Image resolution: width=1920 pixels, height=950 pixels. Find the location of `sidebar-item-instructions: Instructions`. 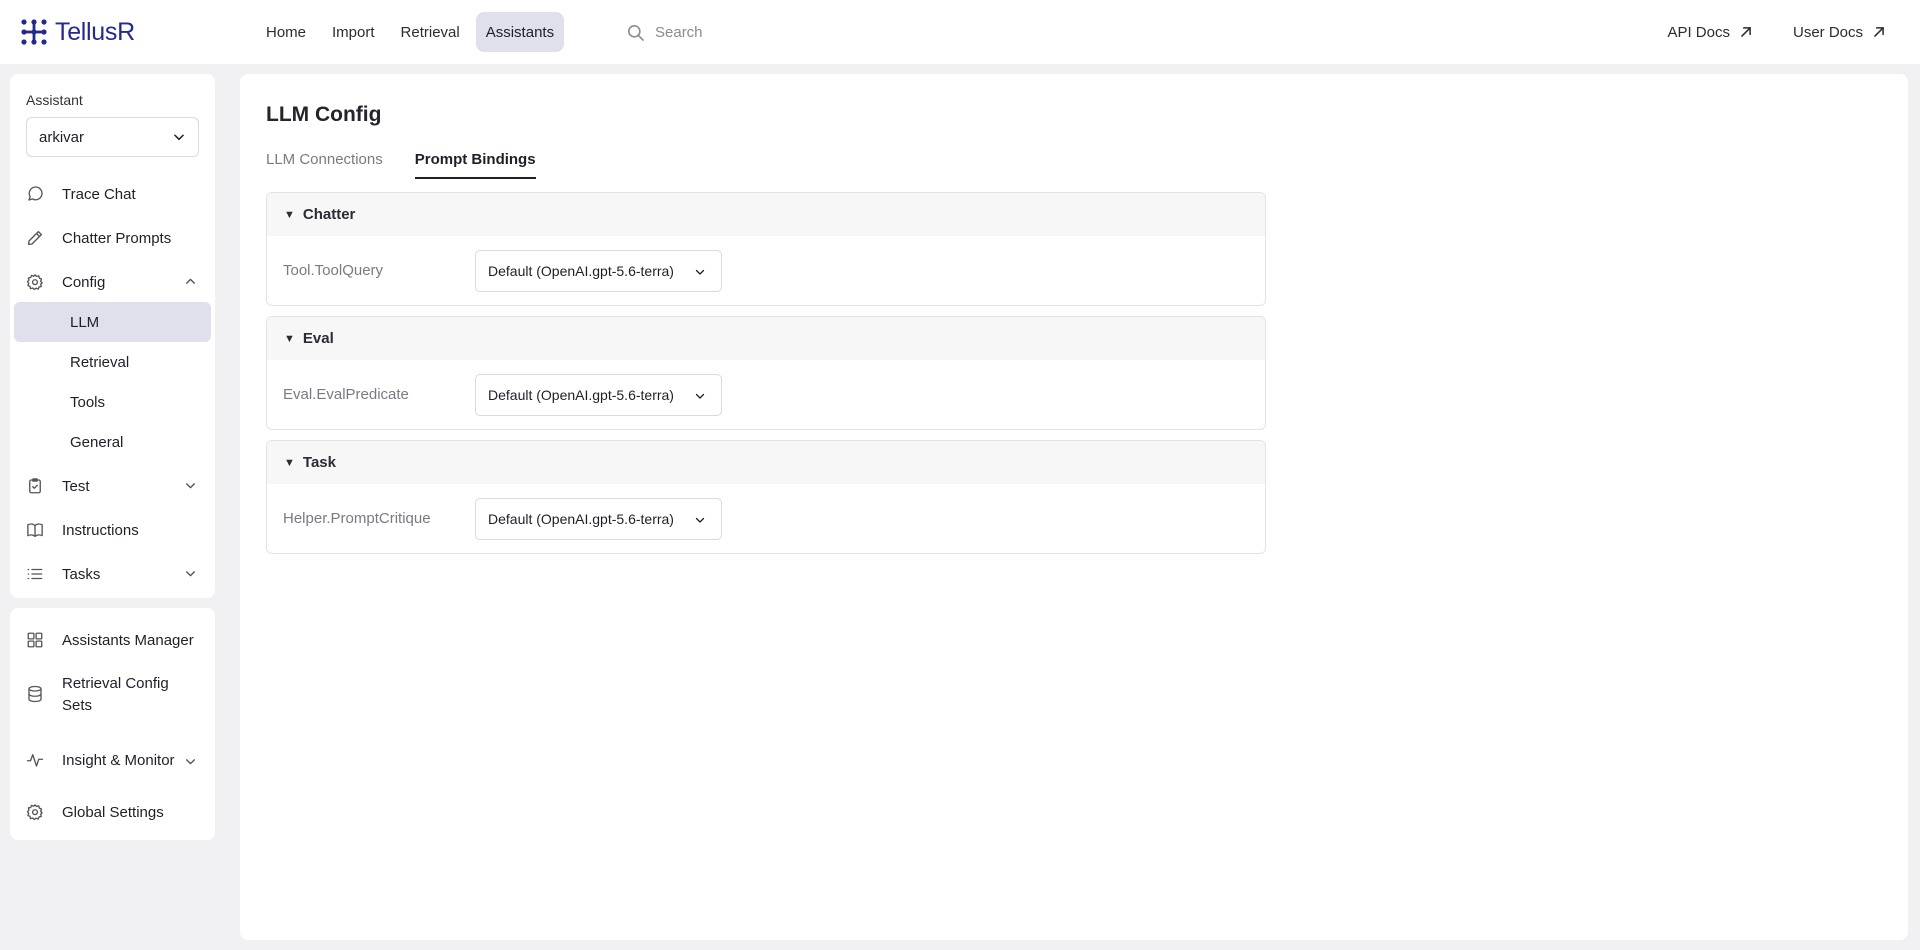

sidebar-item-instructions: Instructions is located at coordinates (112, 530).